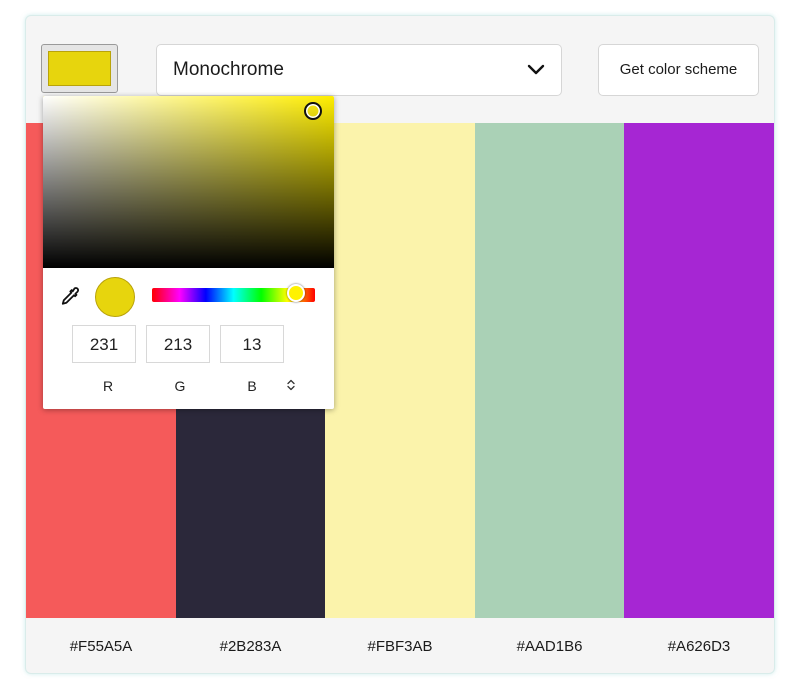  What do you see at coordinates (108, 386) in the screenshot?
I see `red-channel-label: R` at bounding box center [108, 386].